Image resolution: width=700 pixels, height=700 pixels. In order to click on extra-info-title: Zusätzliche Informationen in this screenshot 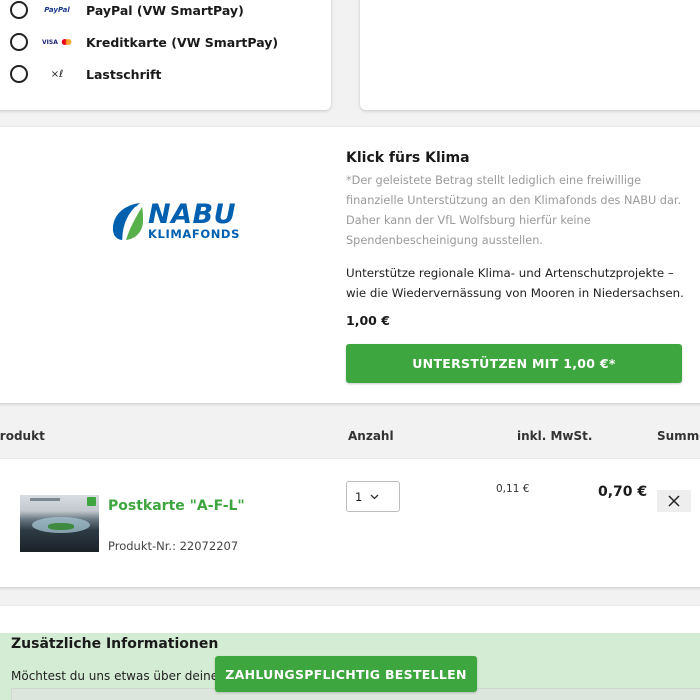, I will do `click(115, 644)`.